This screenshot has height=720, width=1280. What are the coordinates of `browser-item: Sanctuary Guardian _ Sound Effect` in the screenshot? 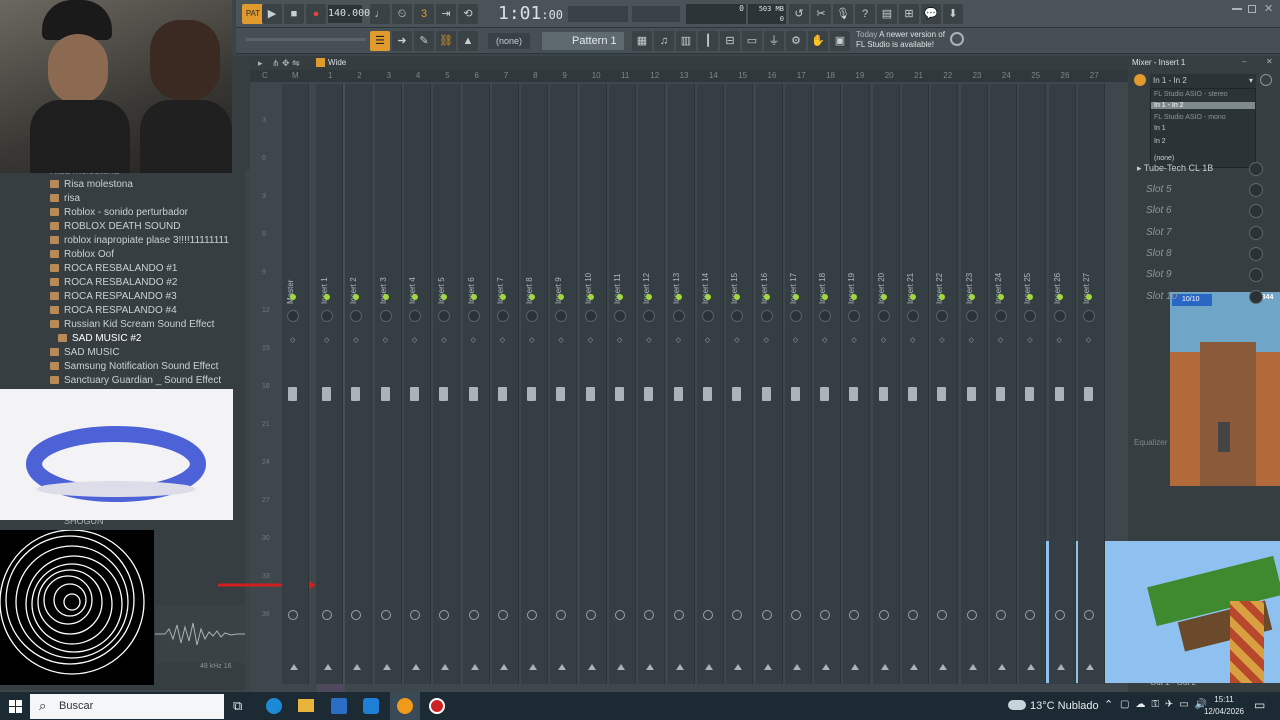 It's located at (135, 382).